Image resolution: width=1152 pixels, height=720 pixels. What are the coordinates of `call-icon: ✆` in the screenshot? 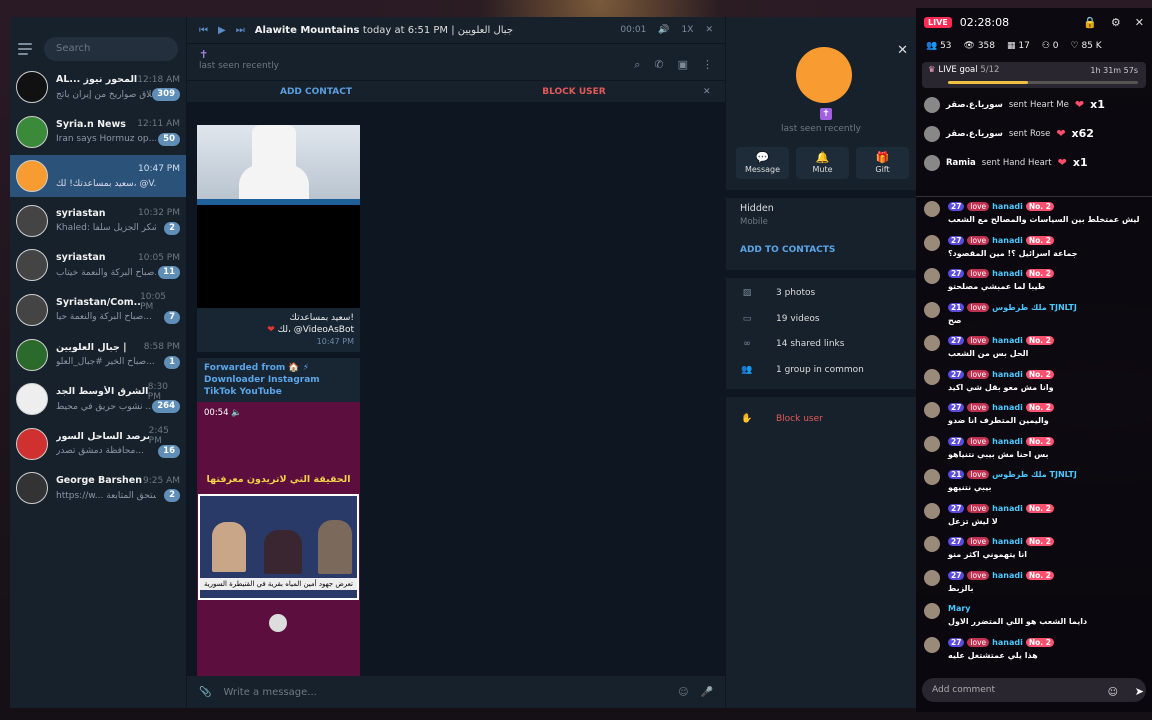 It's located at (658, 65).